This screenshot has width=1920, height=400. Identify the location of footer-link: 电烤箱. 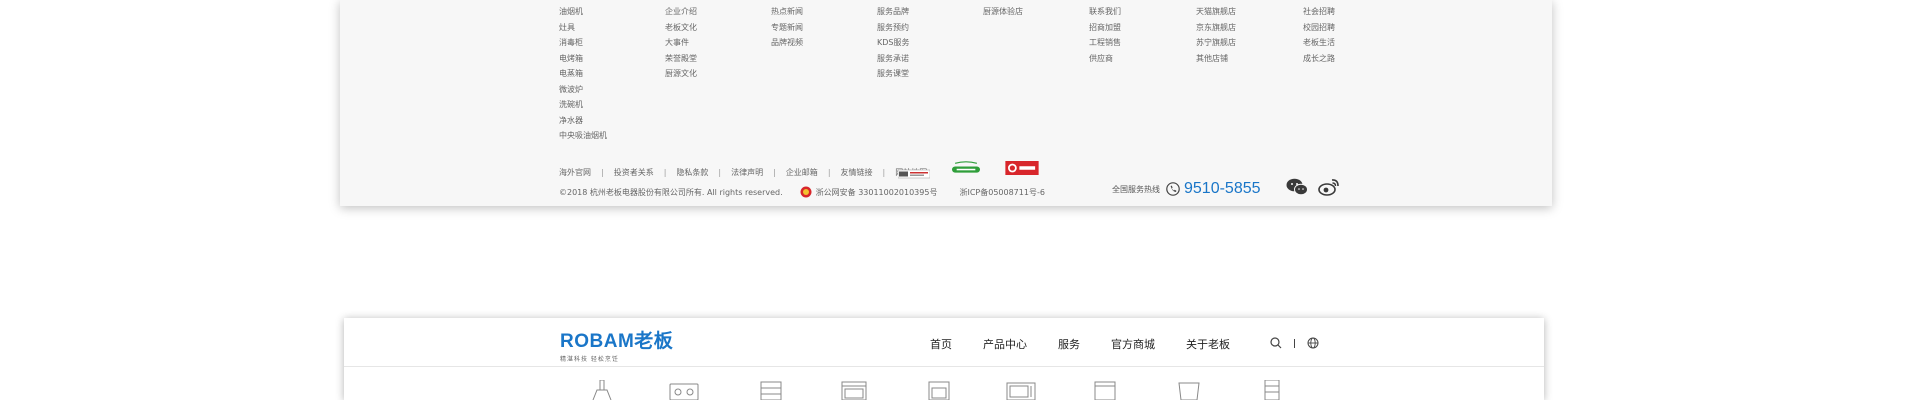
(583, 59).